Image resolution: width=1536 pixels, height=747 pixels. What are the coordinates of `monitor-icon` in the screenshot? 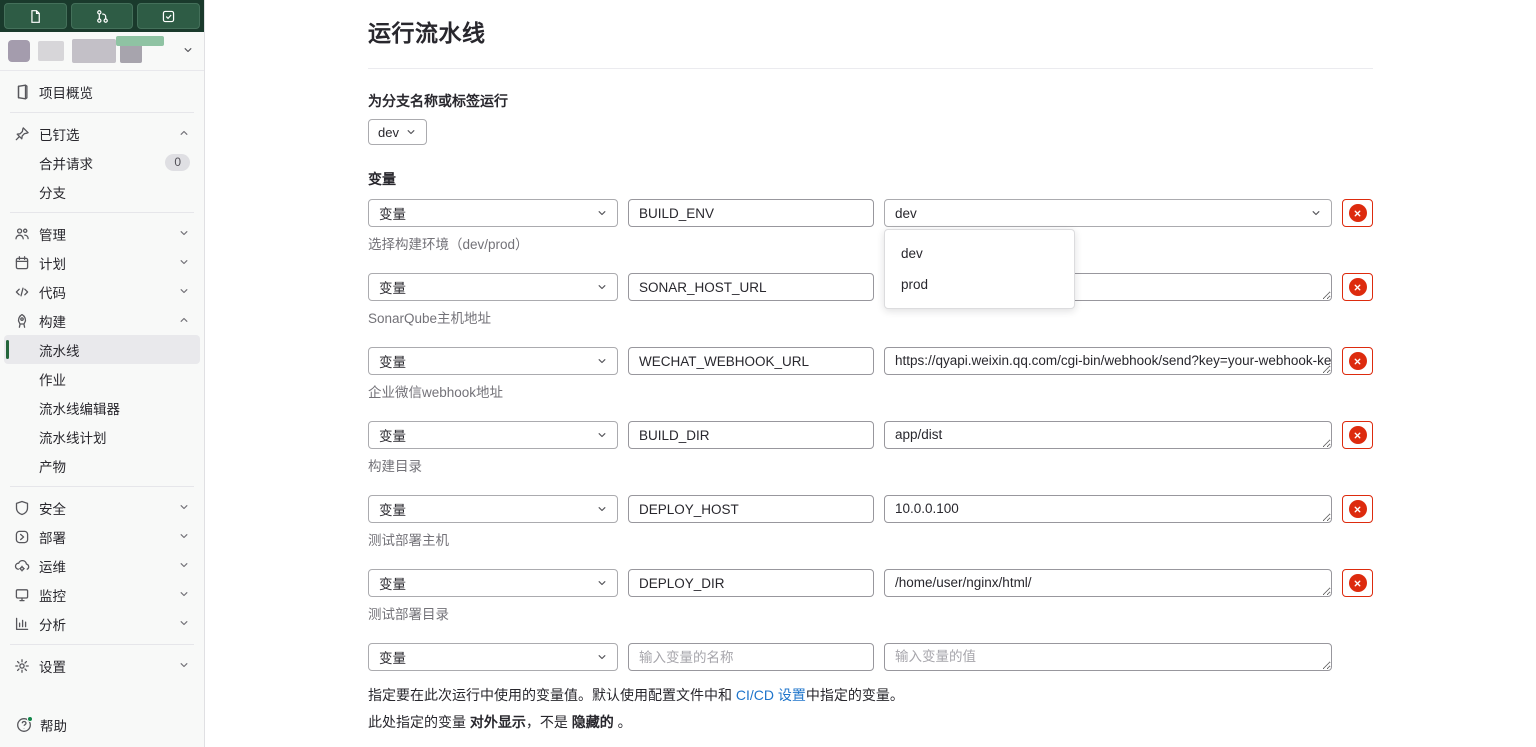 It's located at (22, 595).